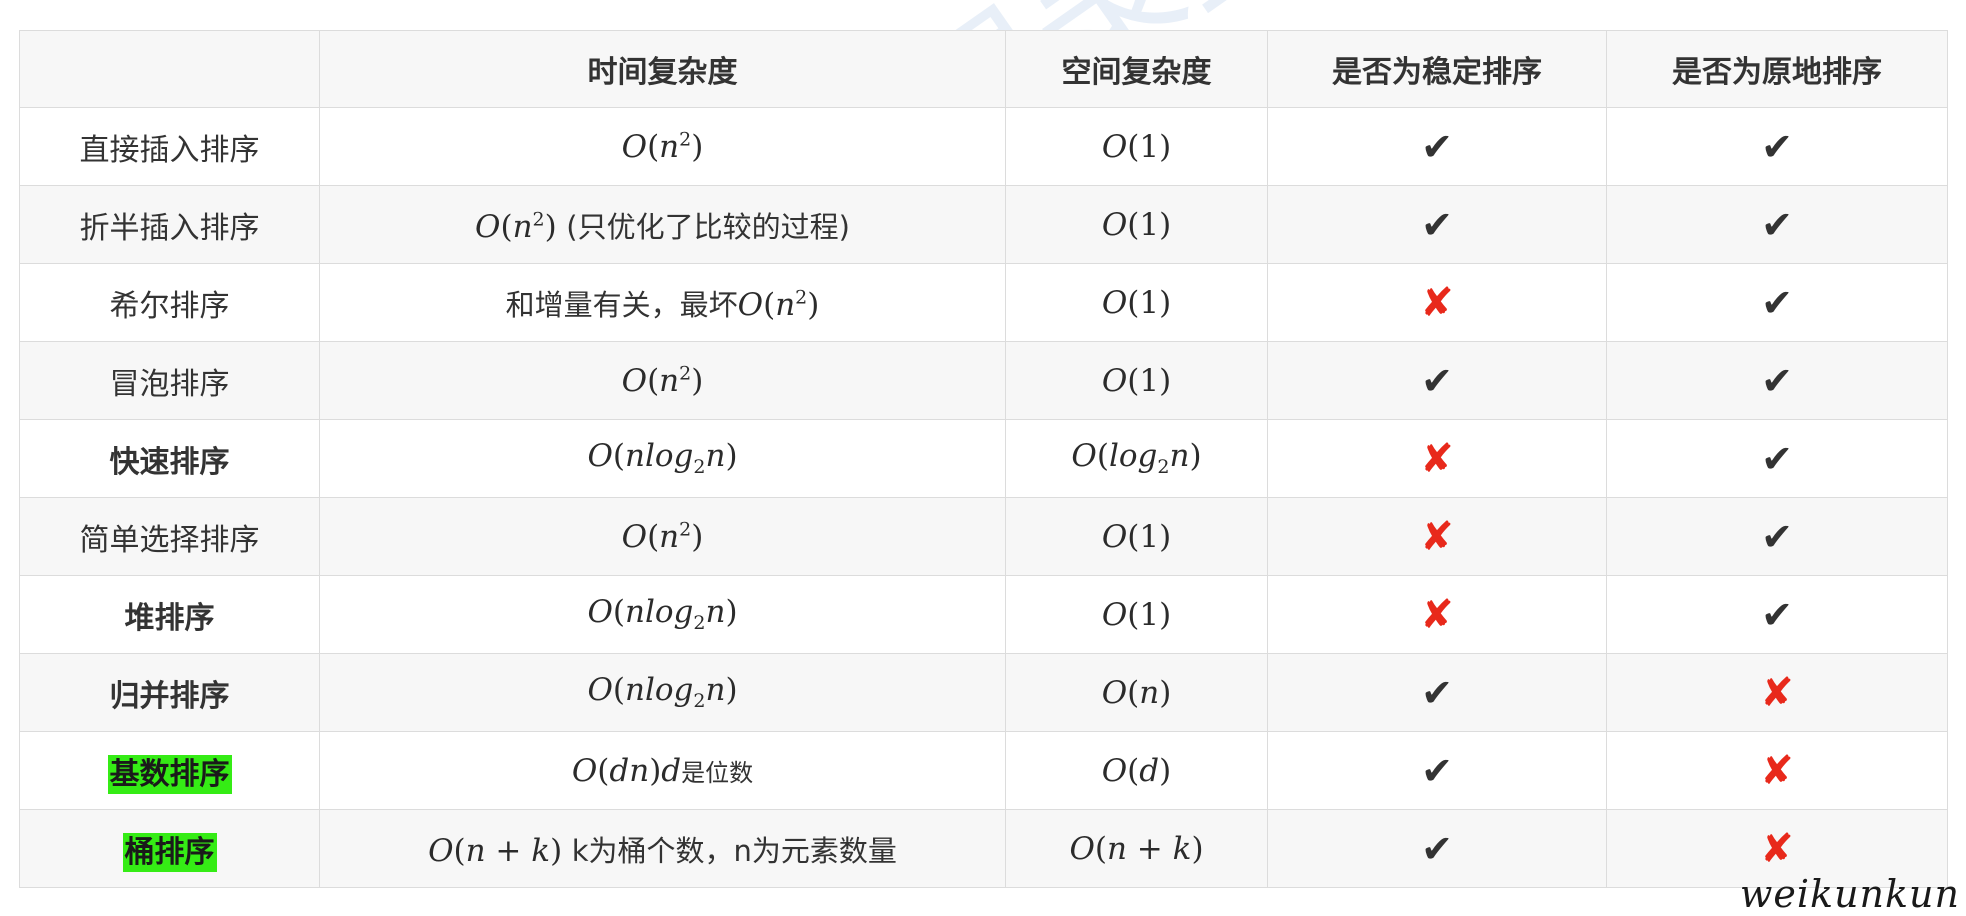 The height and width of the screenshot is (916, 1966). Describe the element at coordinates (169, 384) in the screenshot. I see `algorithm-name-text: 冒泡排序` at that location.